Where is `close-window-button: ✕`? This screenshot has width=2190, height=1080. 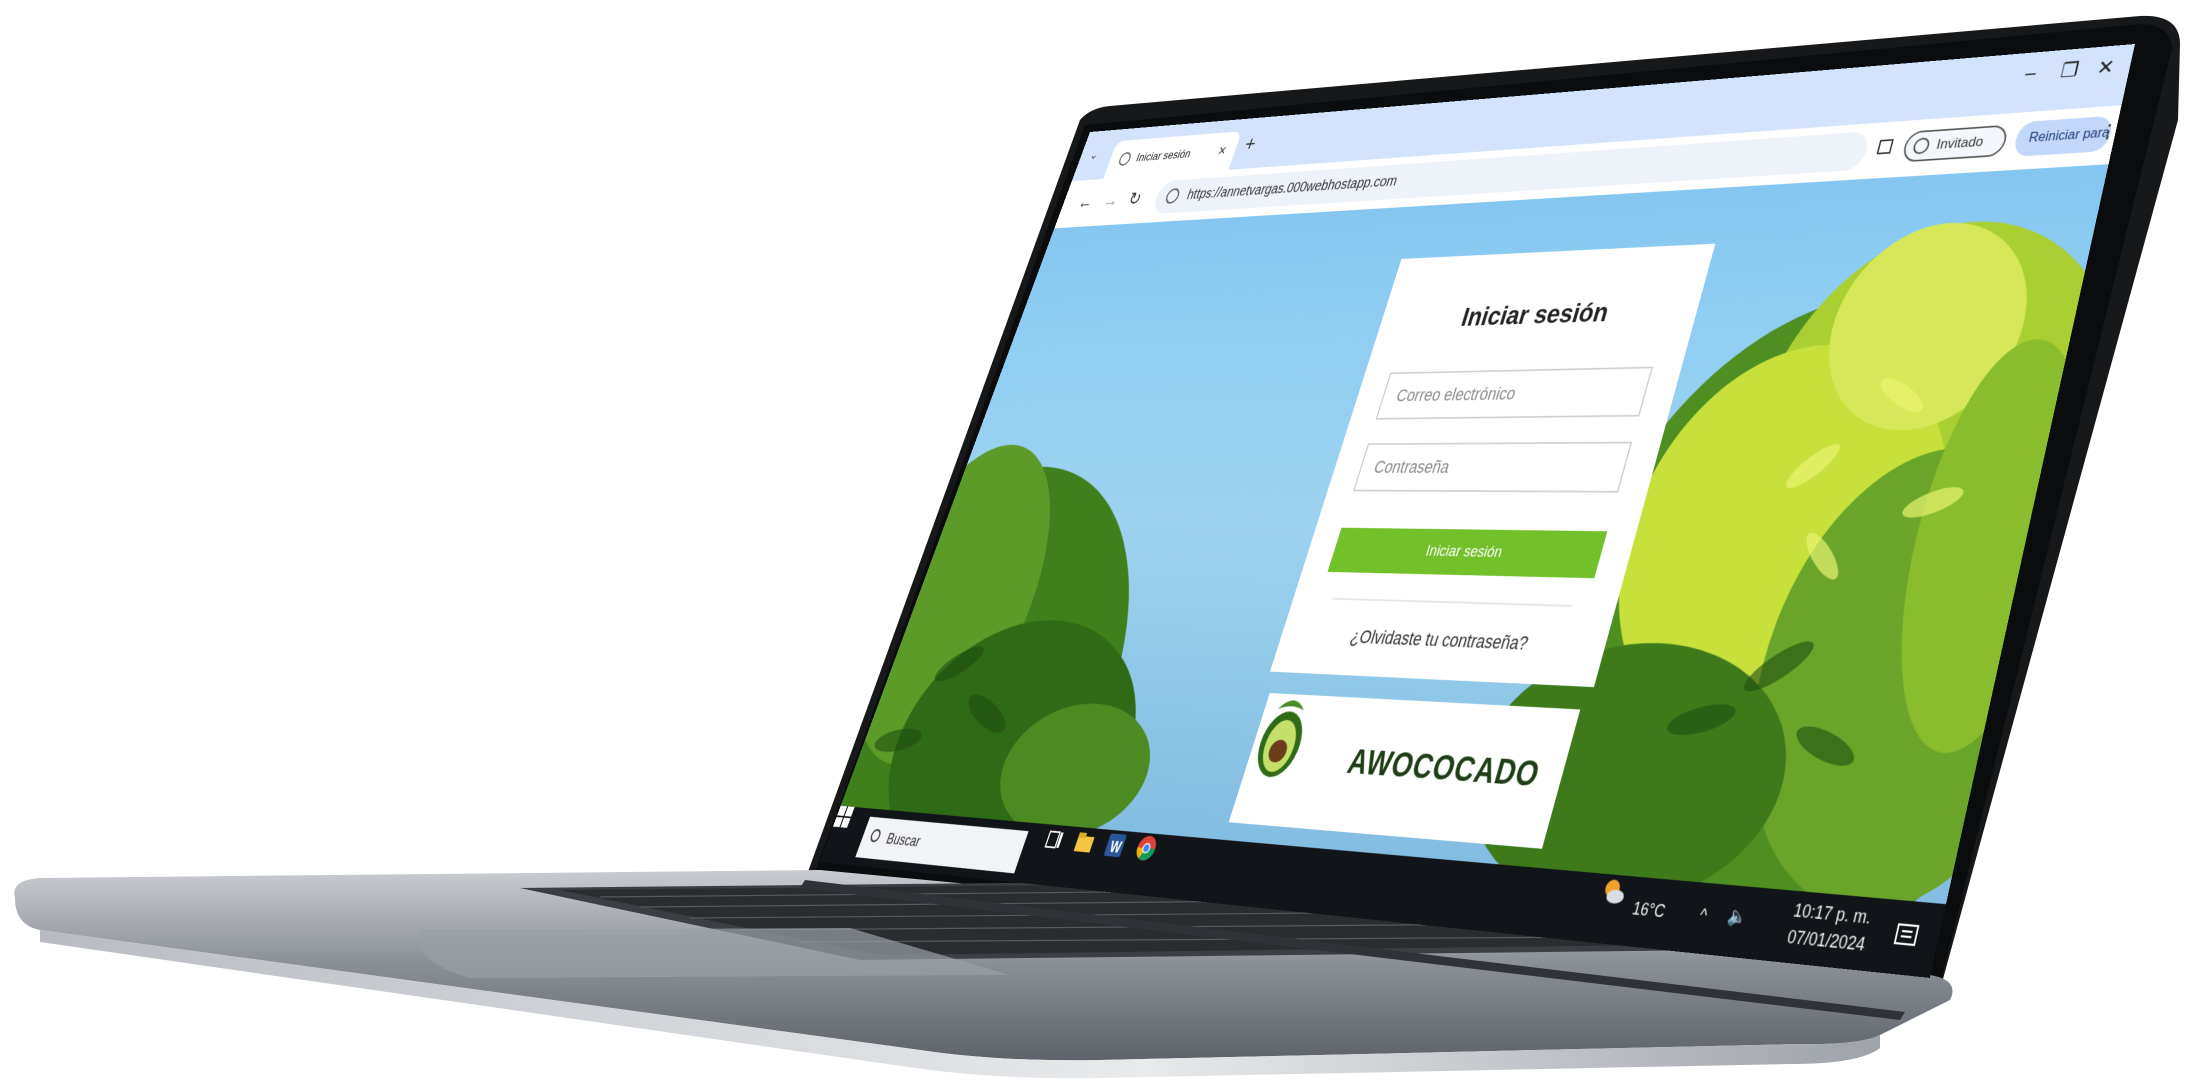 close-window-button: ✕ is located at coordinates (2106, 67).